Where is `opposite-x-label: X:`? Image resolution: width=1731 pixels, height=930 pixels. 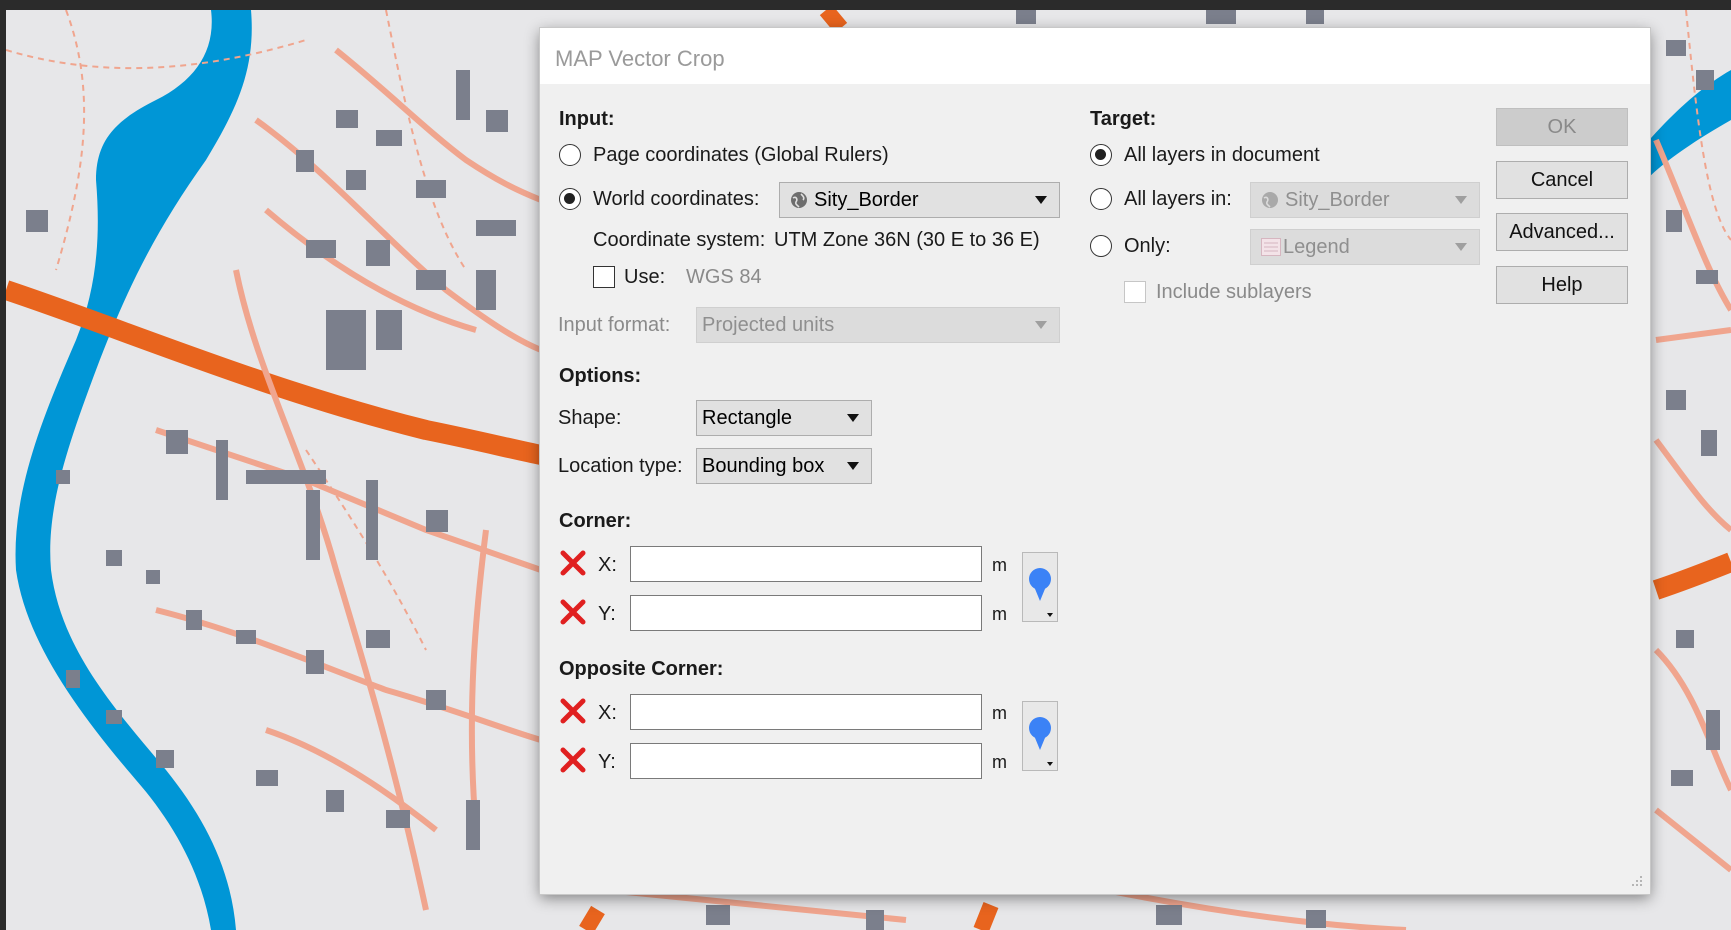 opposite-x-label: X: is located at coordinates (607, 713).